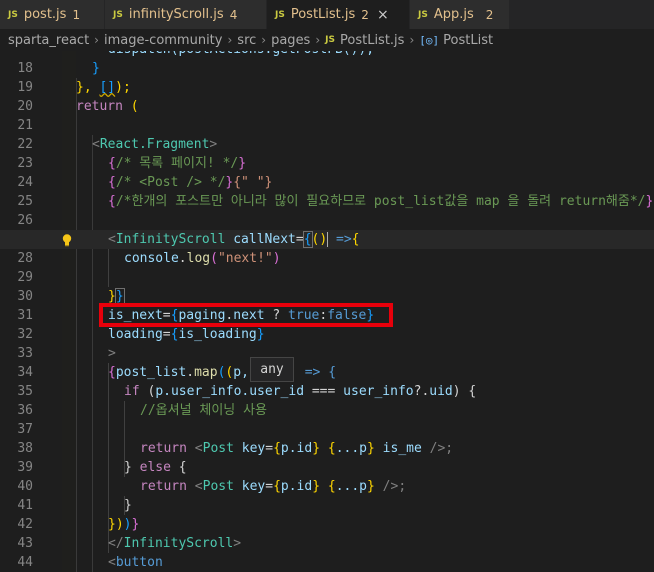 The width and height of the screenshot is (654, 572). What do you see at coordinates (383, 15) in the screenshot?
I see `close-icon: ×` at bounding box center [383, 15].